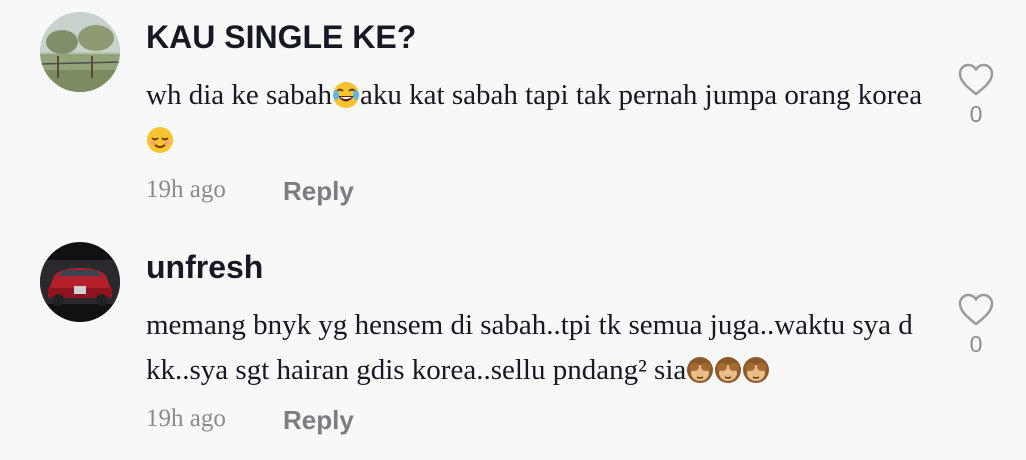  I want to click on comment-username: unfresh, so click(204, 267).